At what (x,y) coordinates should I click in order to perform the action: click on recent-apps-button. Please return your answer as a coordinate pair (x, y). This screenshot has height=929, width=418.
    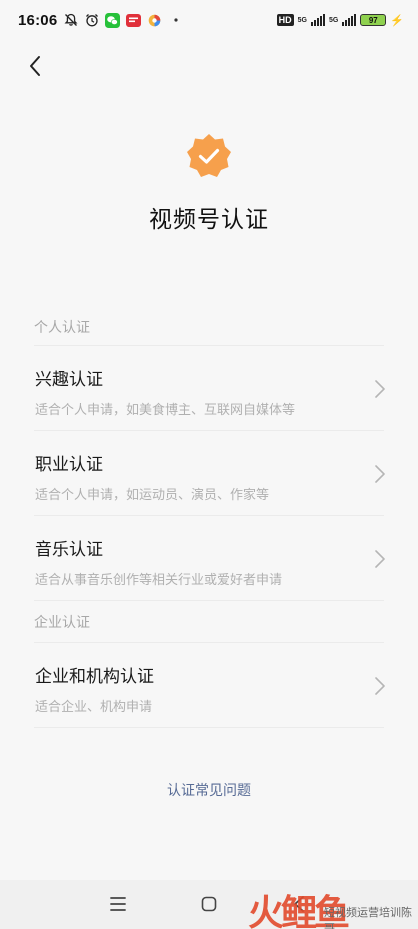
    Looking at the image, I should click on (118, 904).